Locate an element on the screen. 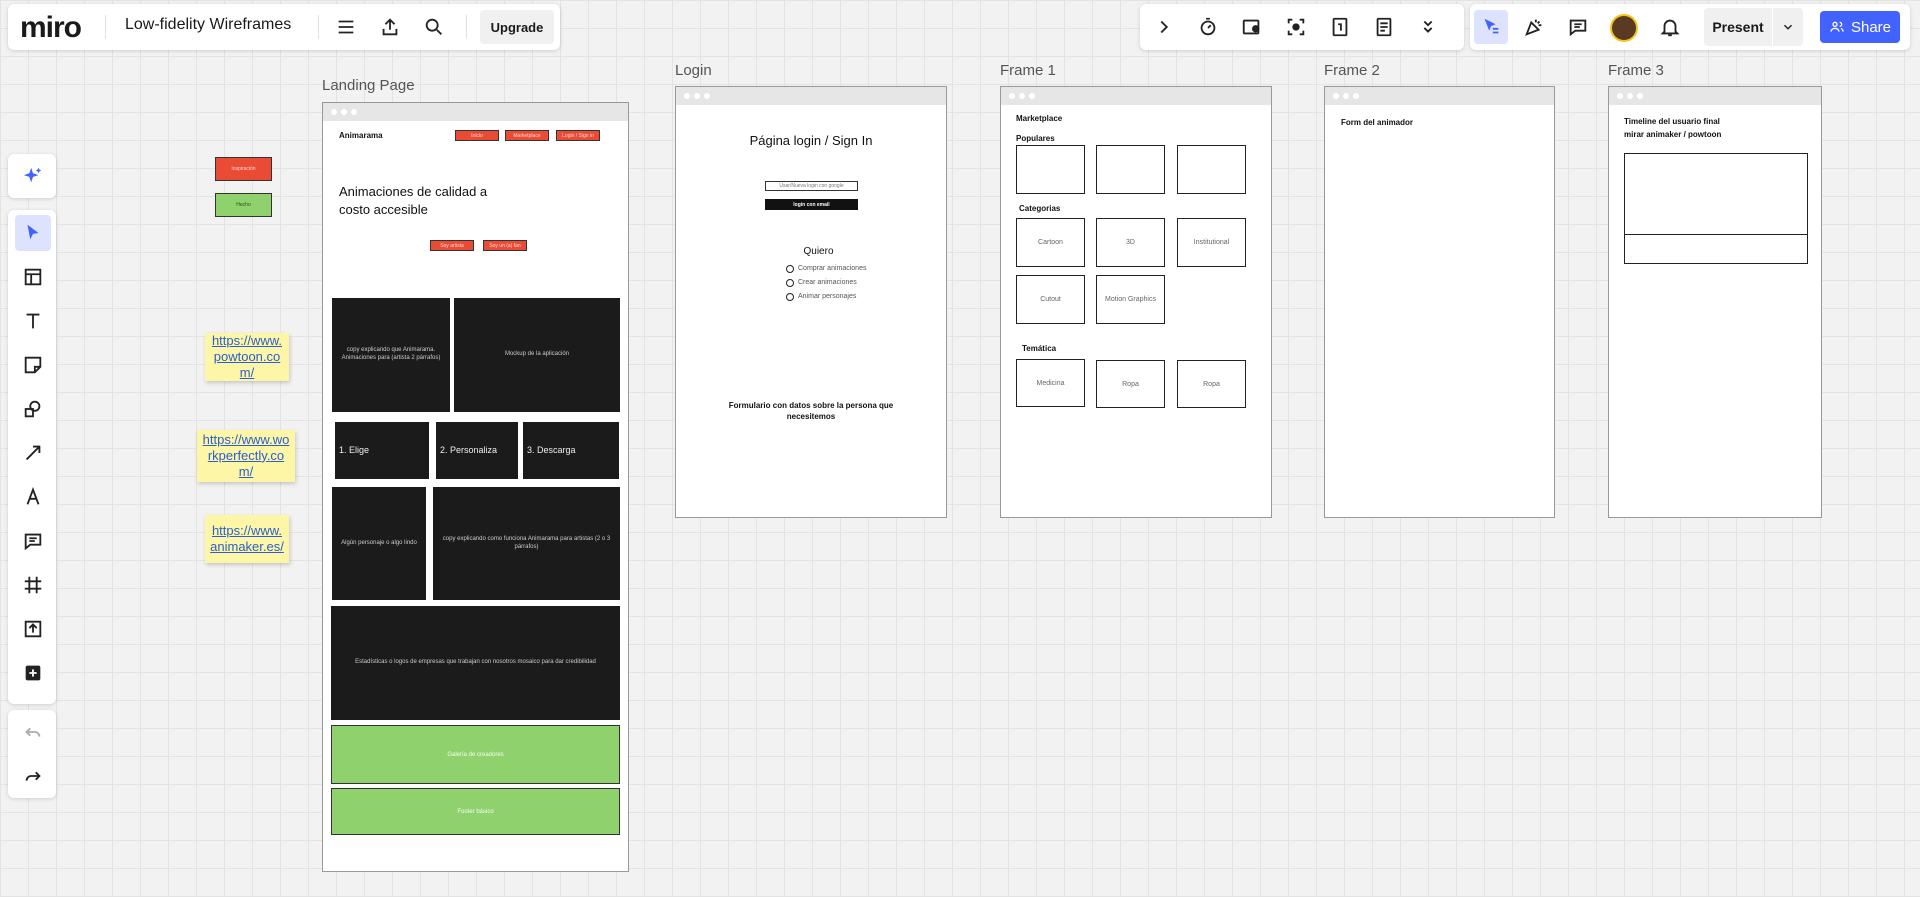  category-item: Motion Graphics is located at coordinates (1130, 299).